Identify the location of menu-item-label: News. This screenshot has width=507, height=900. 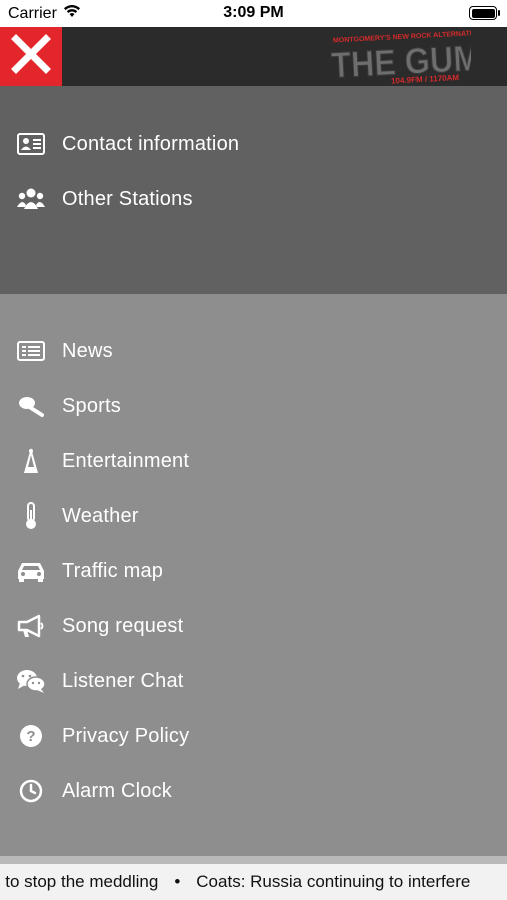
(87, 350).